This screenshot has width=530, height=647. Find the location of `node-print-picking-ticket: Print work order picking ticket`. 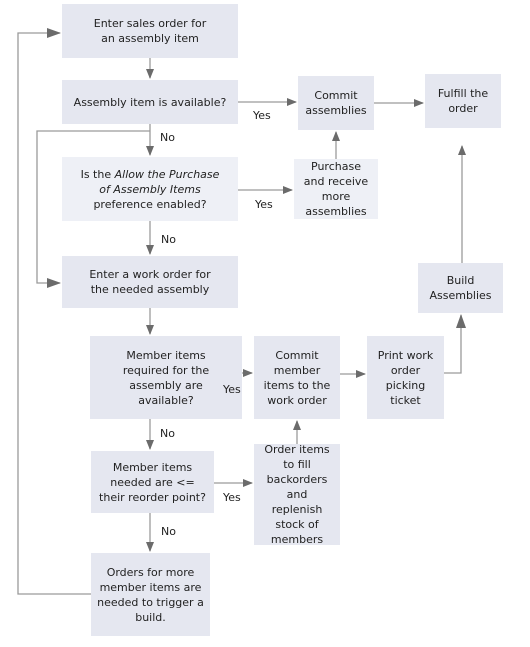

node-print-picking-ticket: Print work order picking ticket is located at coordinates (405, 377).